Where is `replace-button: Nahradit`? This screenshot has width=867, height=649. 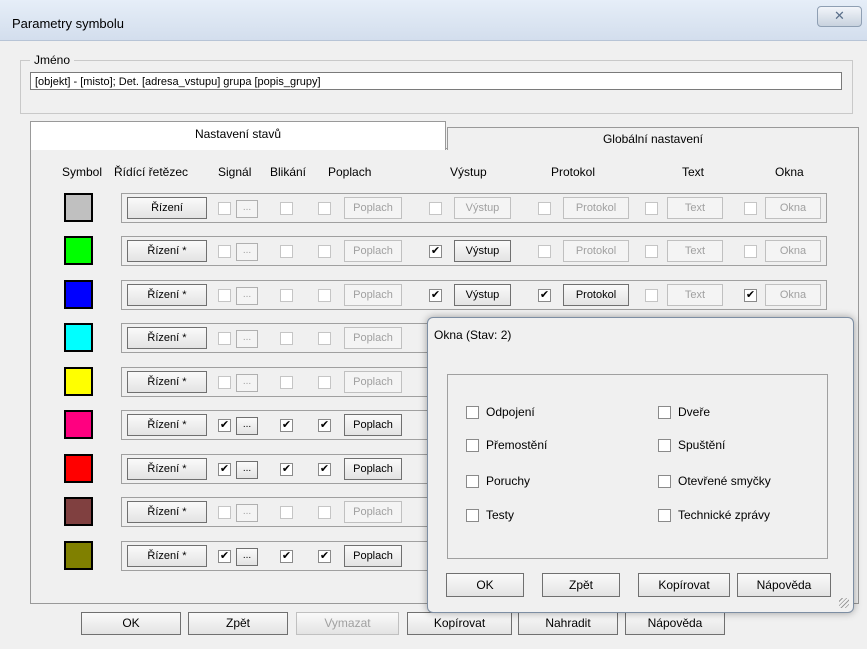
replace-button: Nahradit is located at coordinates (568, 623).